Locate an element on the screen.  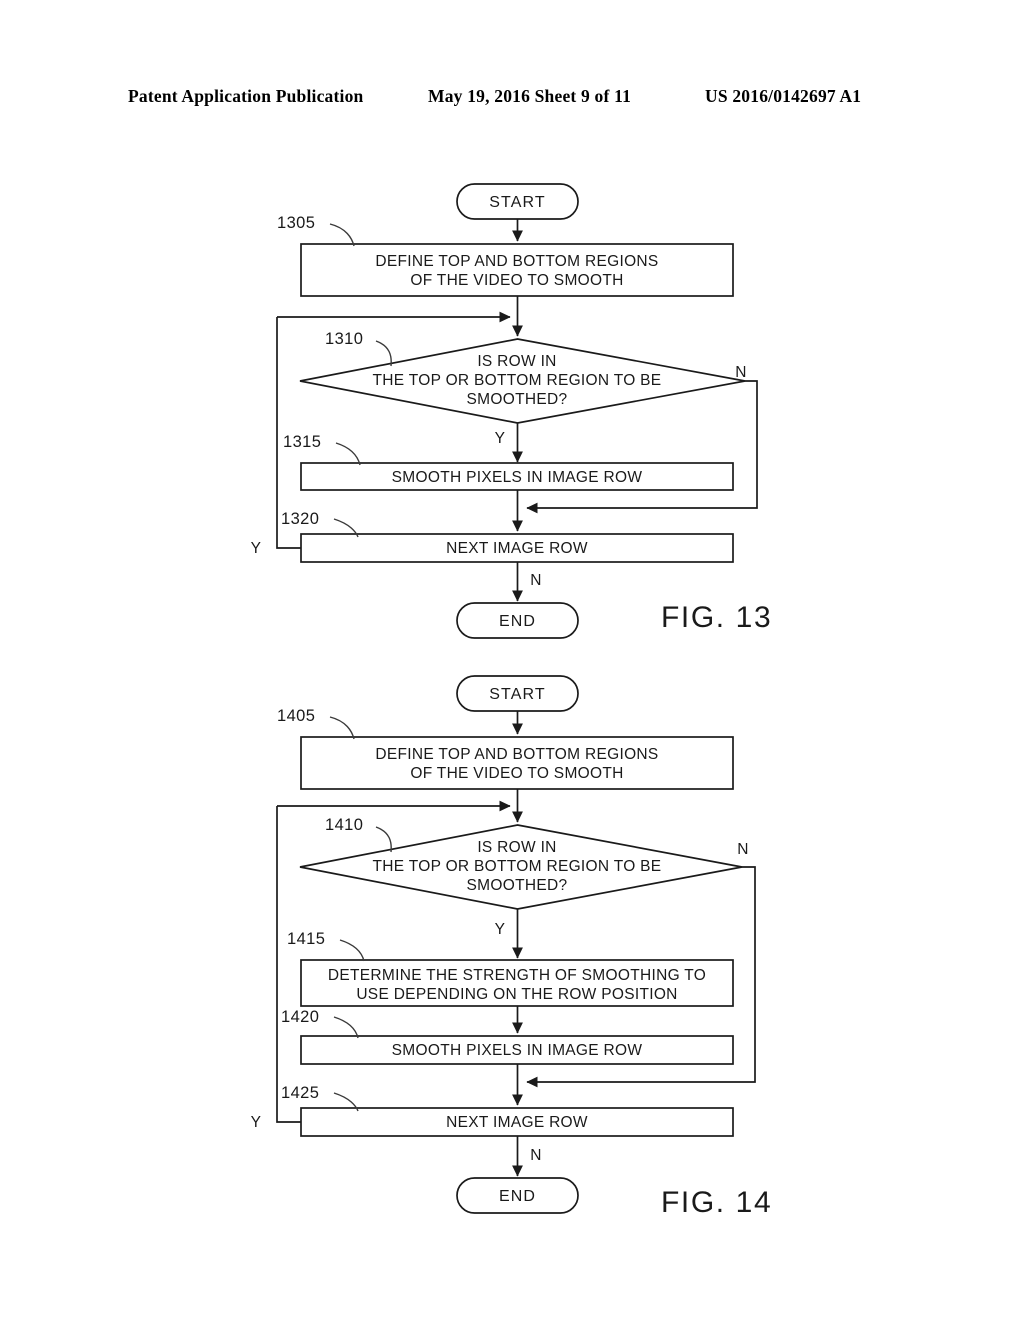
fig14-process-1415-line2: USE DEPENDING ON THE ROW POSITION is located at coordinates (516, 994).